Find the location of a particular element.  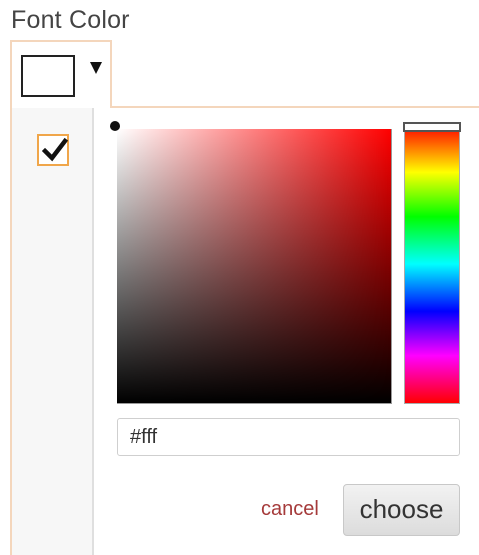

checkmark-icon is located at coordinates (55, 149).